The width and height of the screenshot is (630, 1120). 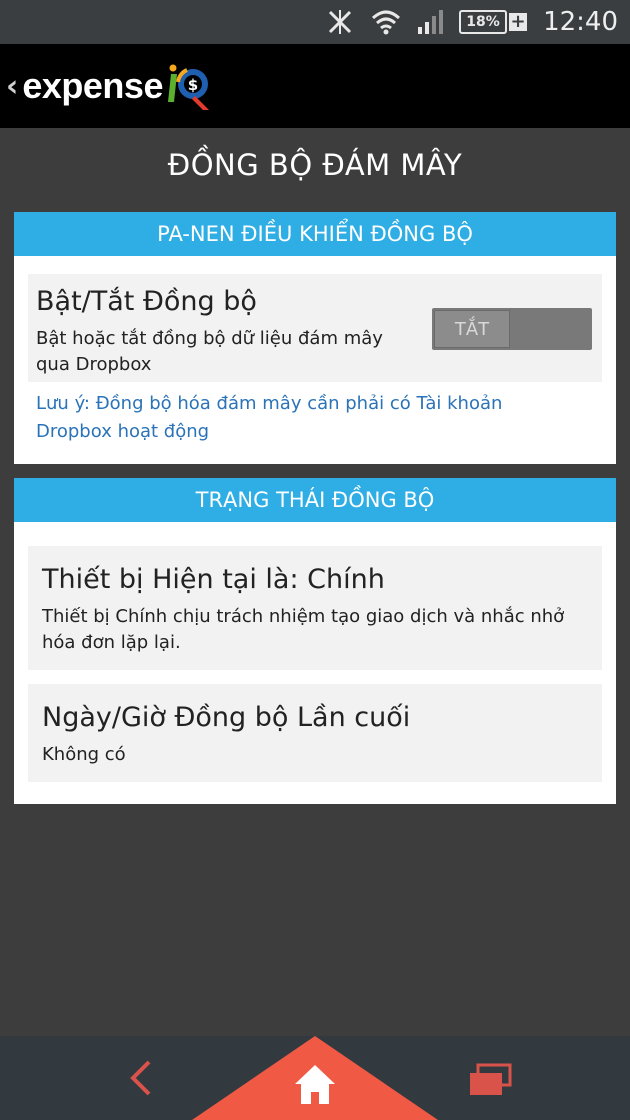 What do you see at coordinates (580, 22) in the screenshot?
I see `status-time: 12:40` at bounding box center [580, 22].